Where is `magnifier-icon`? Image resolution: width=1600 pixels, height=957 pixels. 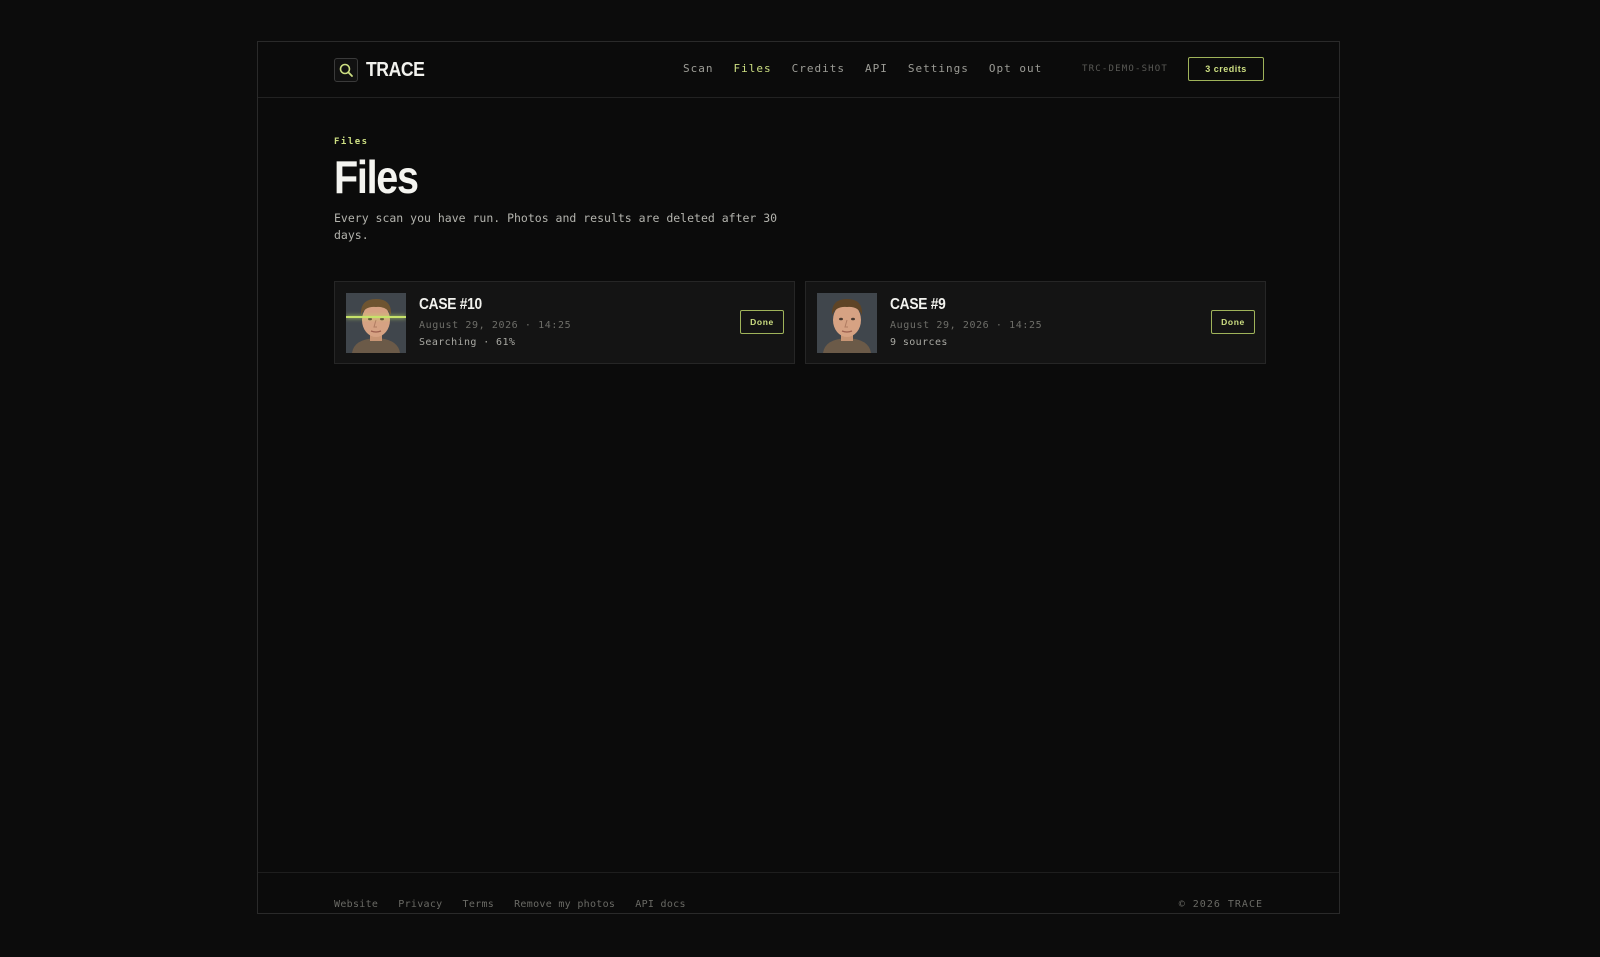 magnifier-icon is located at coordinates (346, 70).